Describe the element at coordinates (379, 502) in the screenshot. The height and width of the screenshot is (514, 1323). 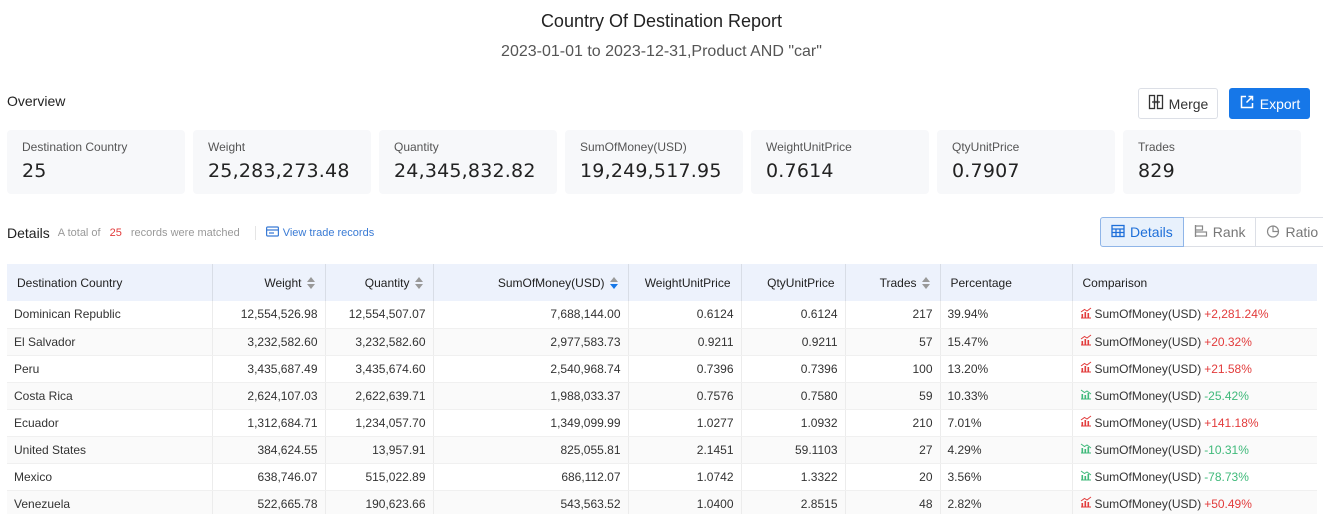
I see `cell-quantity: 190,623.66` at that location.